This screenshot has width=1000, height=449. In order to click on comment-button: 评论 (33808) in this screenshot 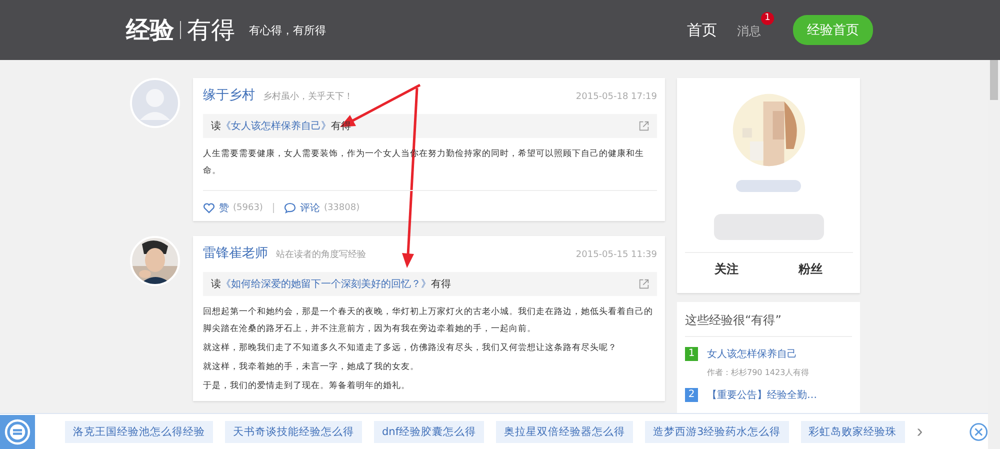, I will do `click(322, 208)`.